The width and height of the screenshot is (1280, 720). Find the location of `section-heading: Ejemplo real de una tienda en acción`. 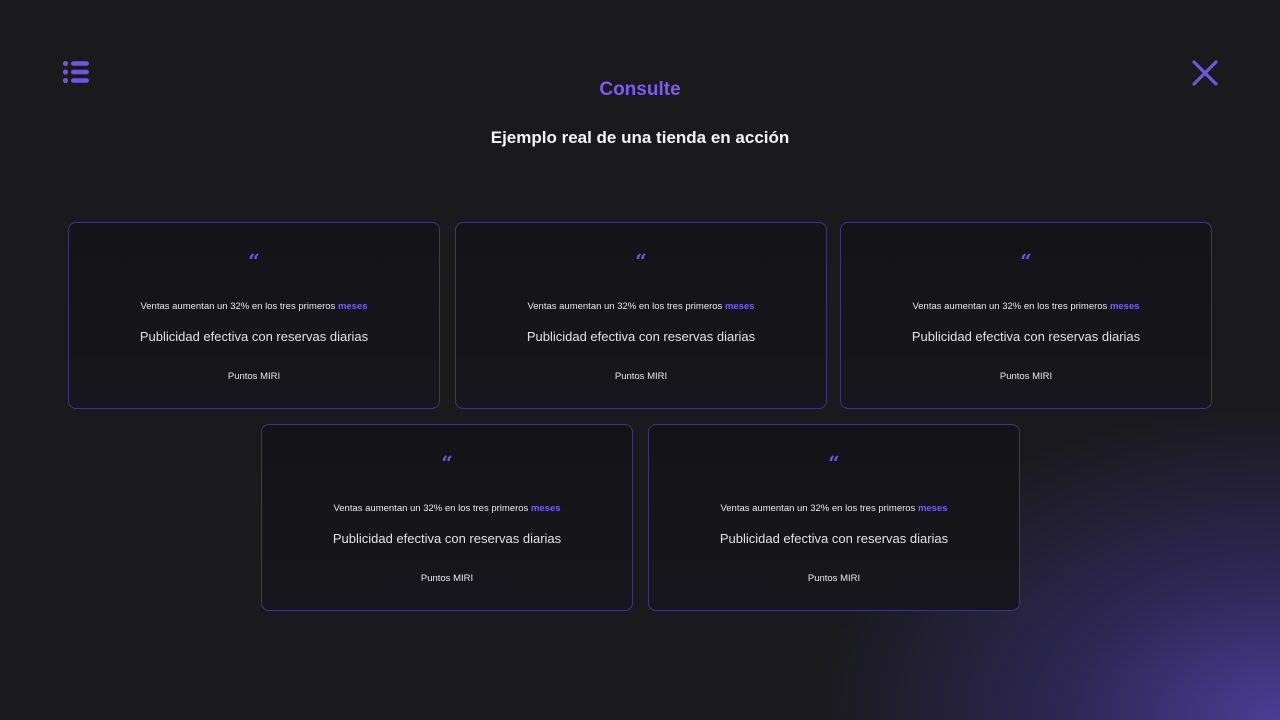

section-heading: Ejemplo real de una tienda en acción is located at coordinates (640, 137).